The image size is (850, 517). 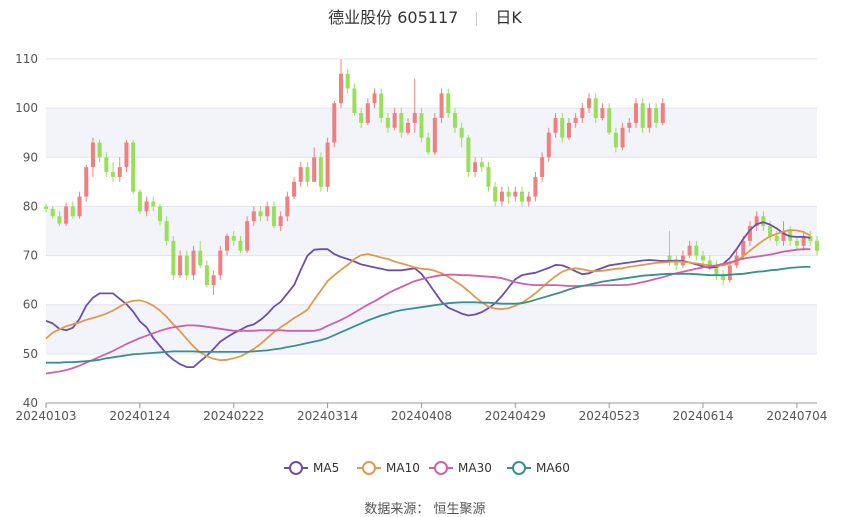 What do you see at coordinates (30, 354) in the screenshot?
I see `y-tick-label: 50` at bounding box center [30, 354].